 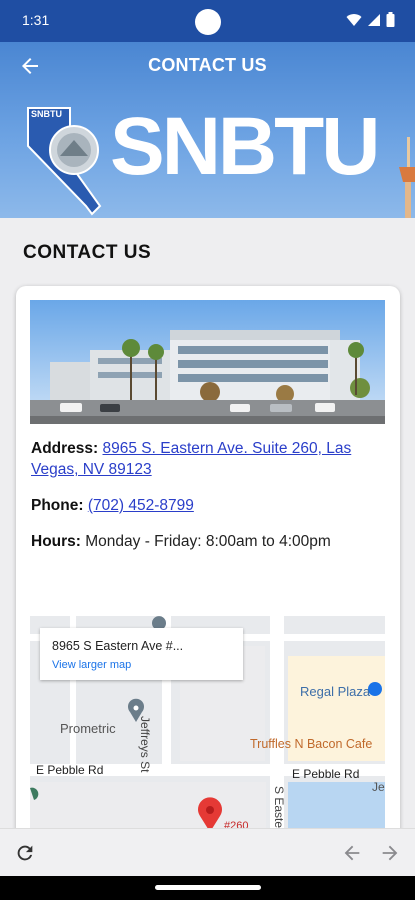 What do you see at coordinates (354, 19) in the screenshot?
I see `wifi-icon` at bounding box center [354, 19].